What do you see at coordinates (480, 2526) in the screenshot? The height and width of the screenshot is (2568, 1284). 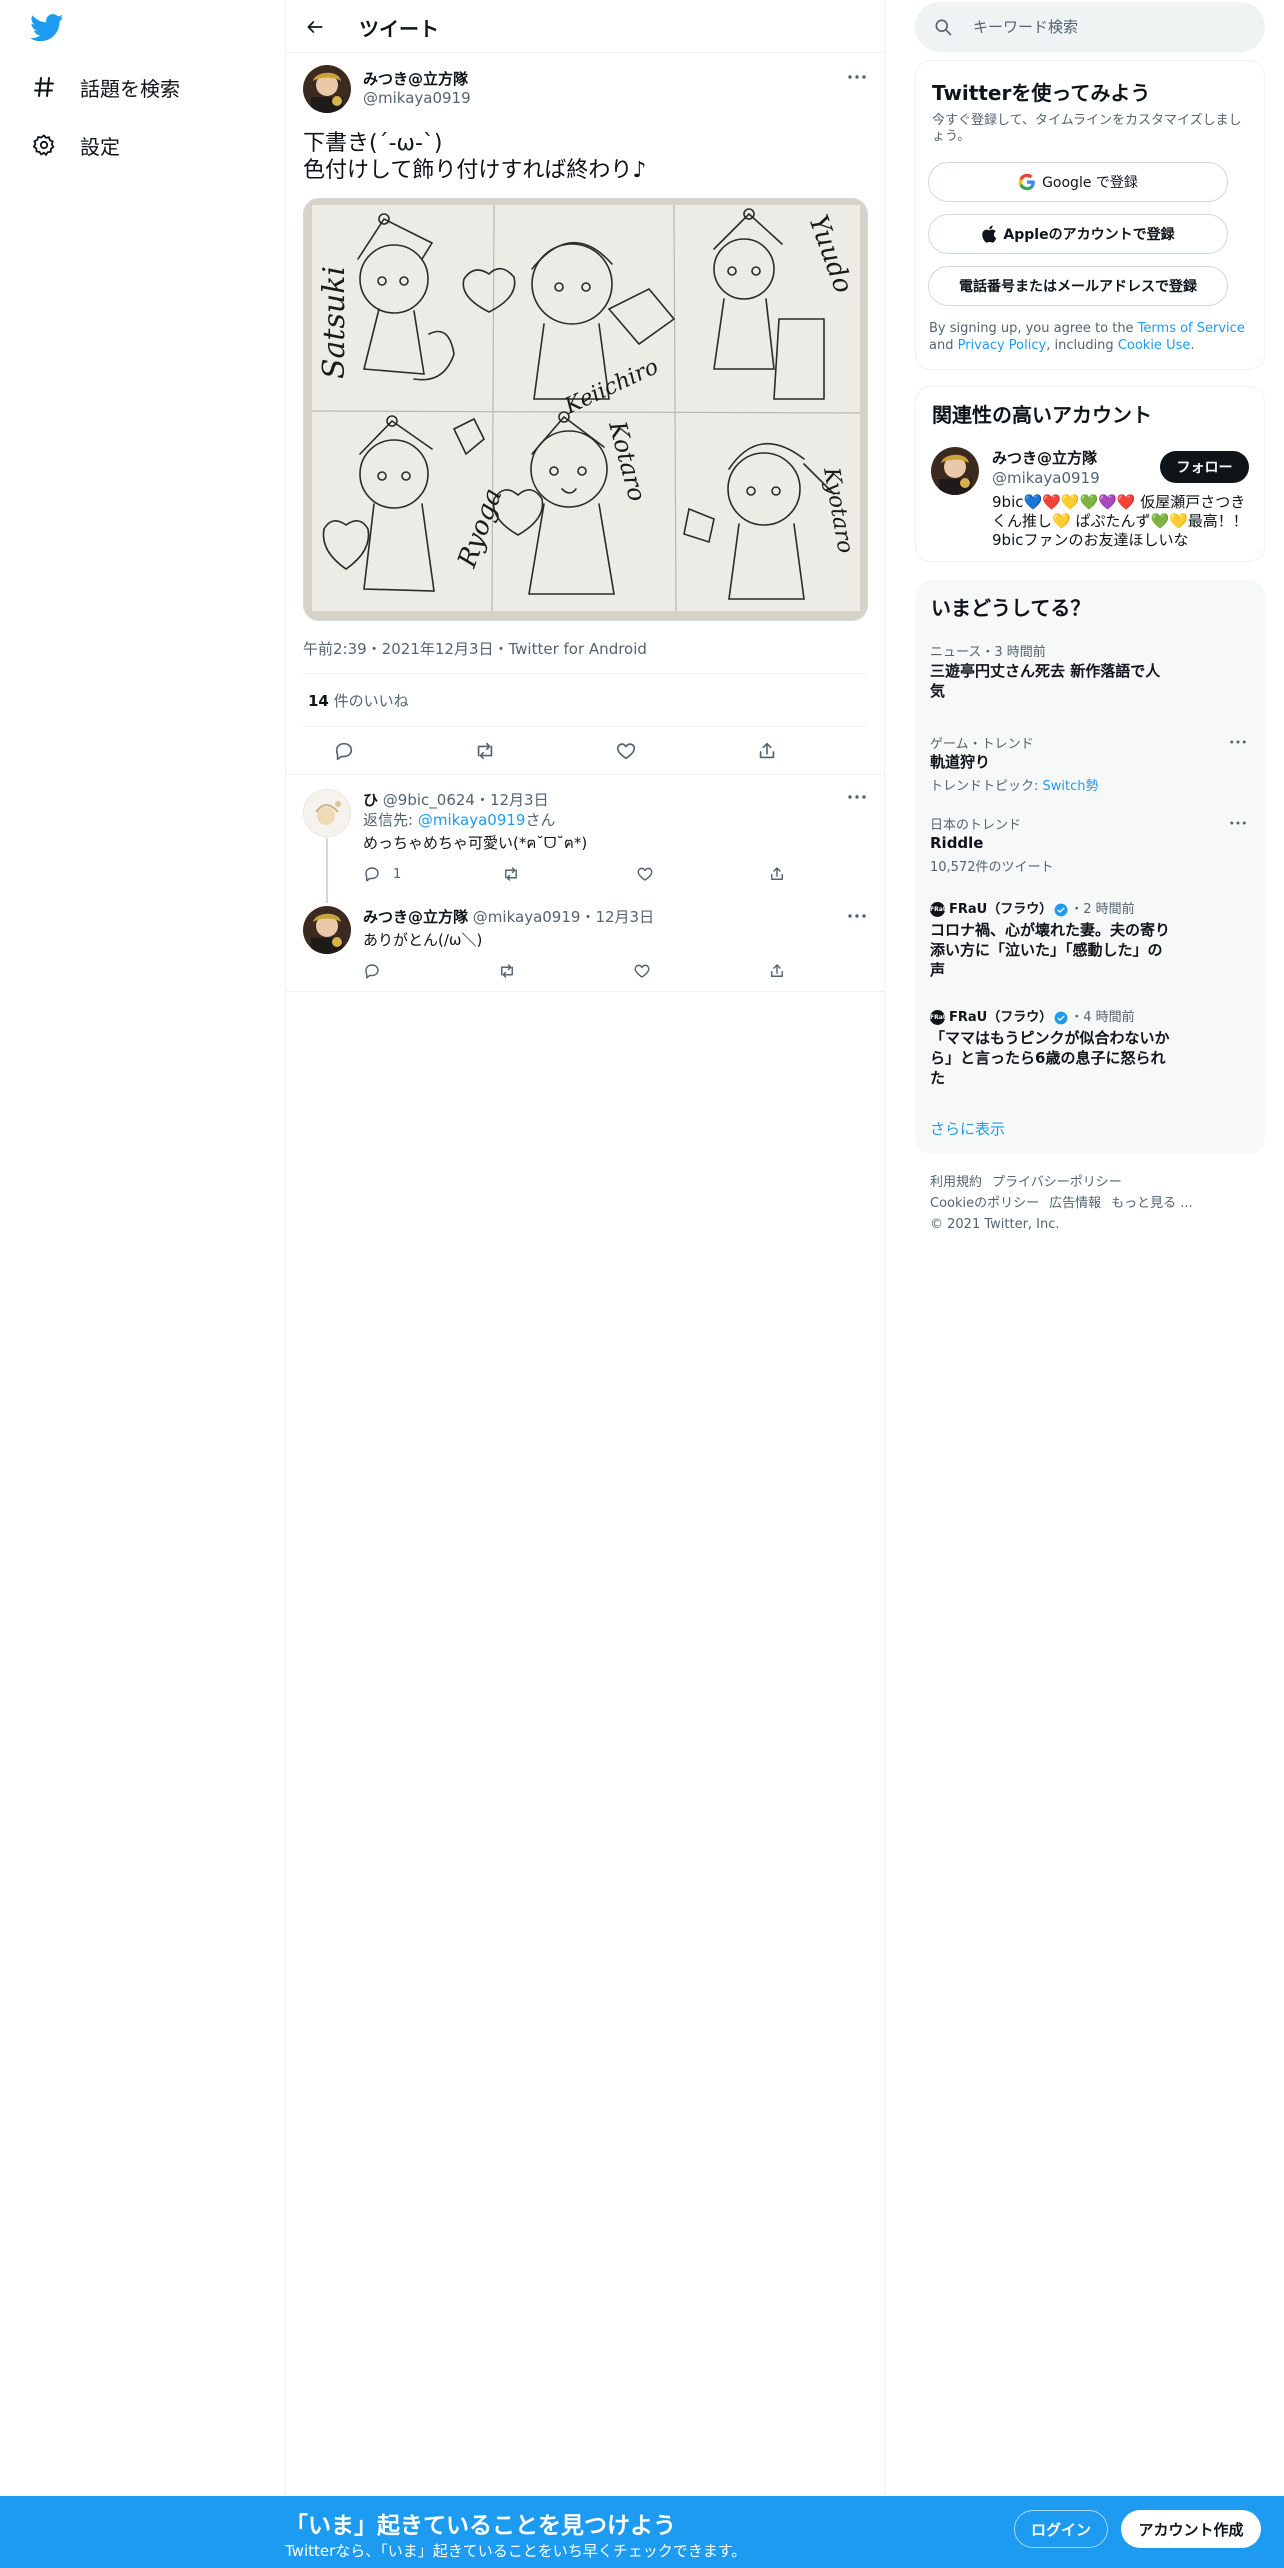 I see `banner-title: 「いま」起きていることを見つけよう` at bounding box center [480, 2526].